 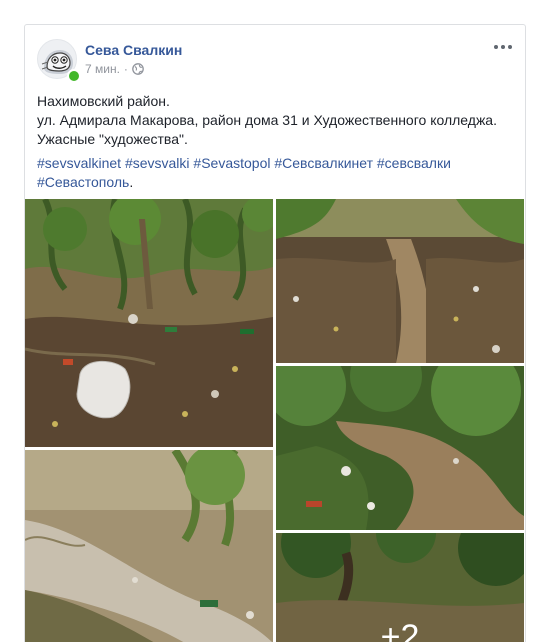 I want to click on post-photo: +2, so click(x=400, y=587).